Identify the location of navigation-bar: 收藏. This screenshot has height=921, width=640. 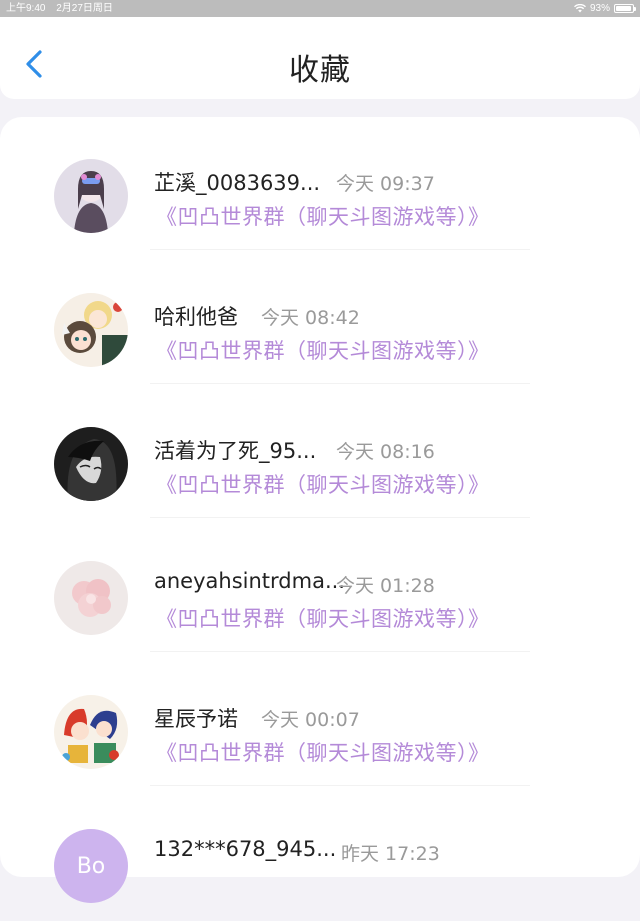
(320, 58).